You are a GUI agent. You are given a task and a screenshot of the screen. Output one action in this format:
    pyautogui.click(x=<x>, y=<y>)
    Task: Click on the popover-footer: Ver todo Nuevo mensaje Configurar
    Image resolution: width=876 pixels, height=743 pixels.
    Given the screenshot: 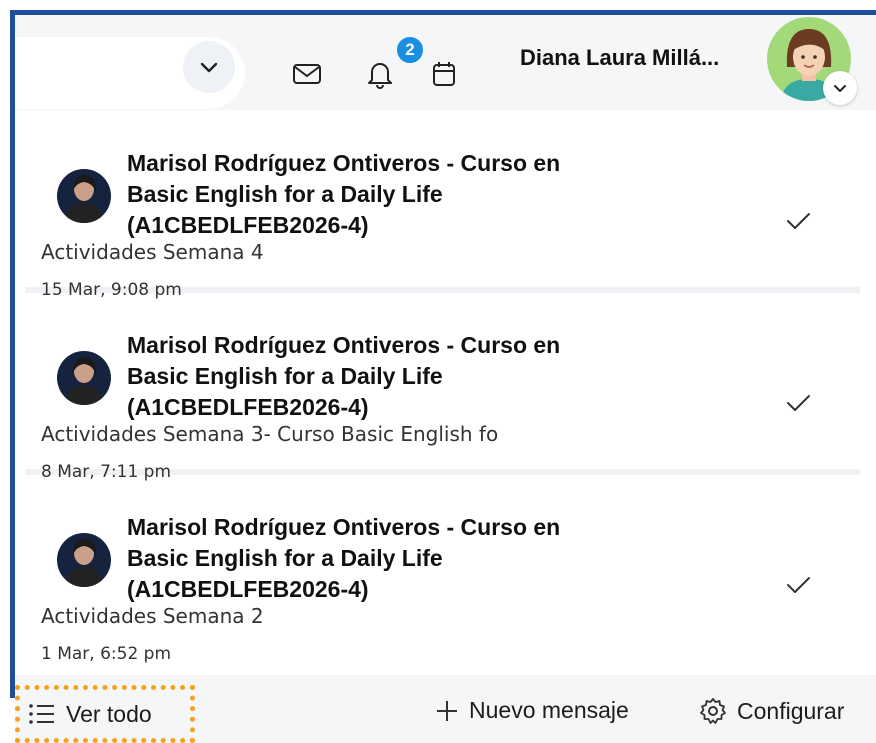 What is the action you would take?
    pyautogui.click(x=445, y=709)
    